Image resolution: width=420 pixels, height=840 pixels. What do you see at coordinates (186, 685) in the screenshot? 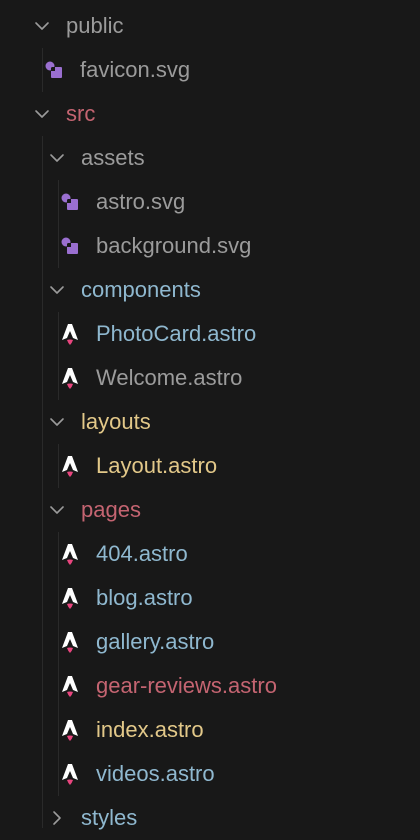
I see `file-label: gear-reviews.astro` at bounding box center [186, 685].